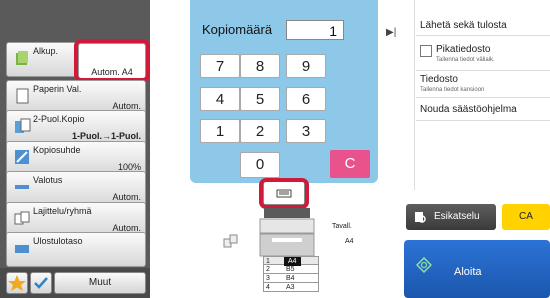 The width and height of the screenshot is (550, 298). I want to click on panel-toggle: ▶|, so click(396, 95).